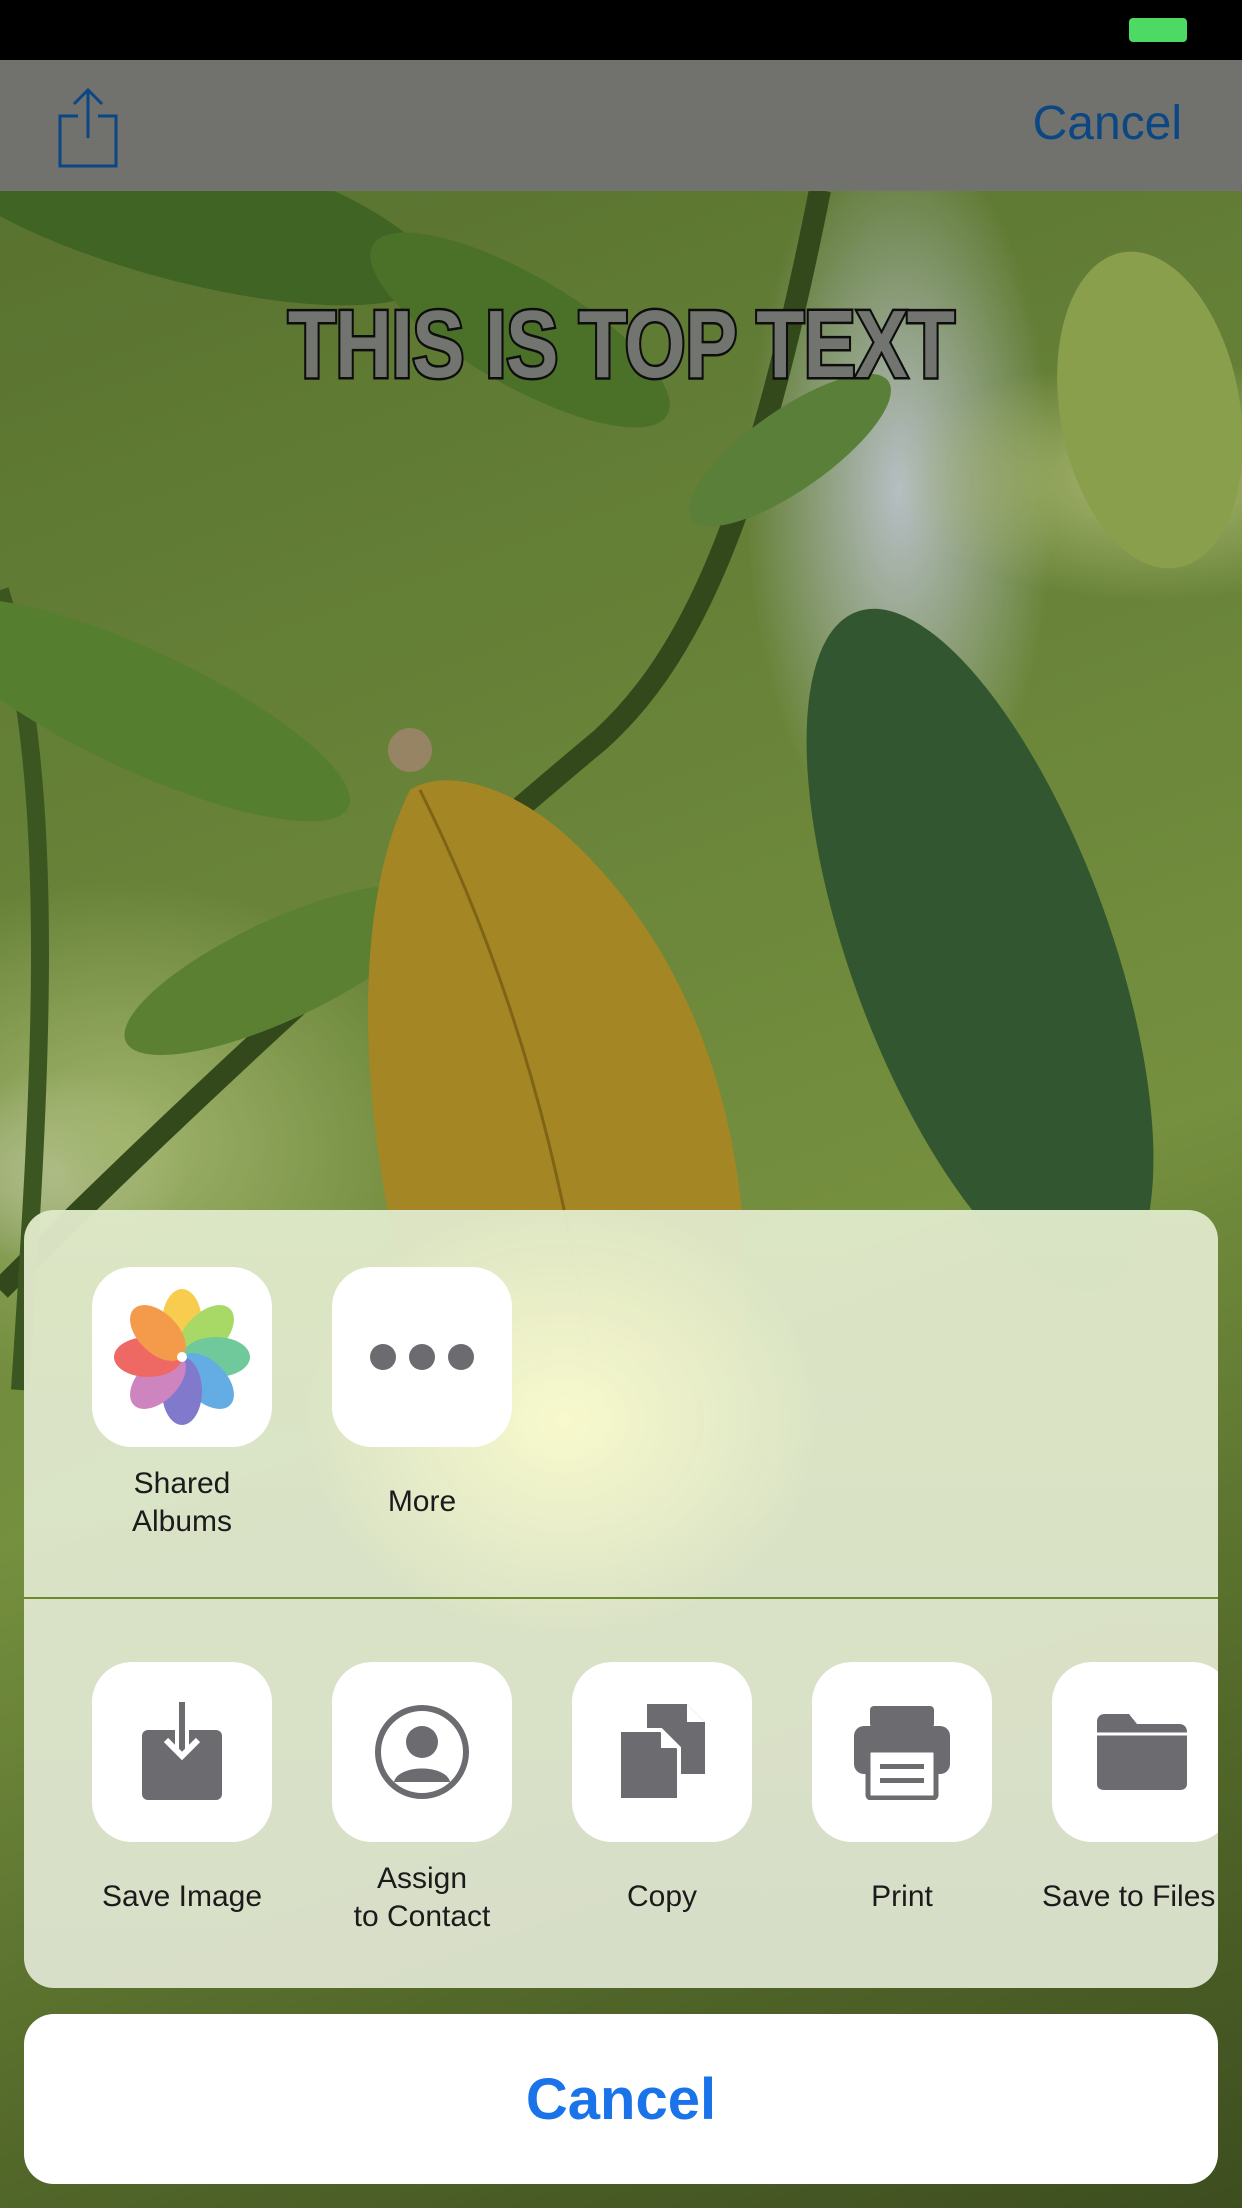  Describe the element at coordinates (182, 1752) in the screenshot. I see `save-image-icon` at that location.